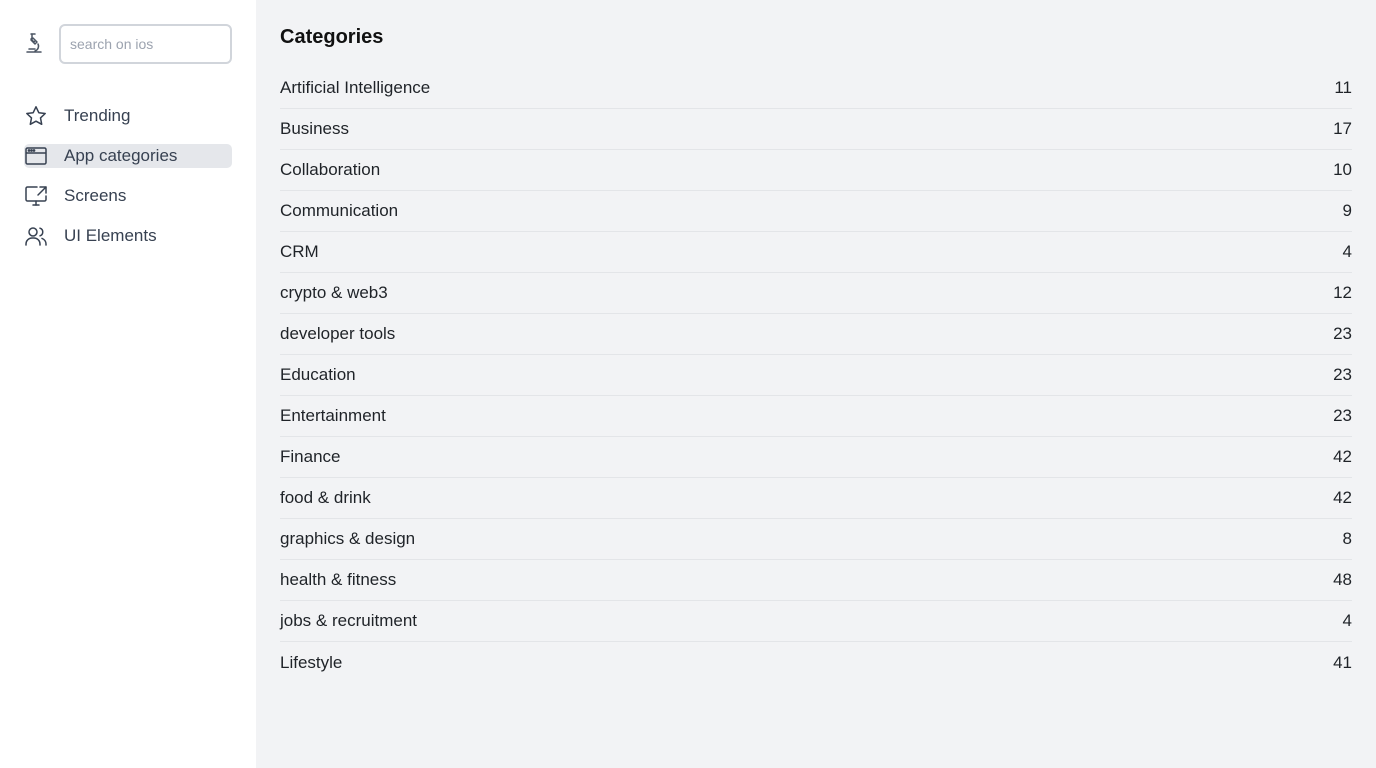 The height and width of the screenshot is (768, 1376). Describe the element at coordinates (816, 211) in the screenshot. I see `category-row: Communication 9` at that location.